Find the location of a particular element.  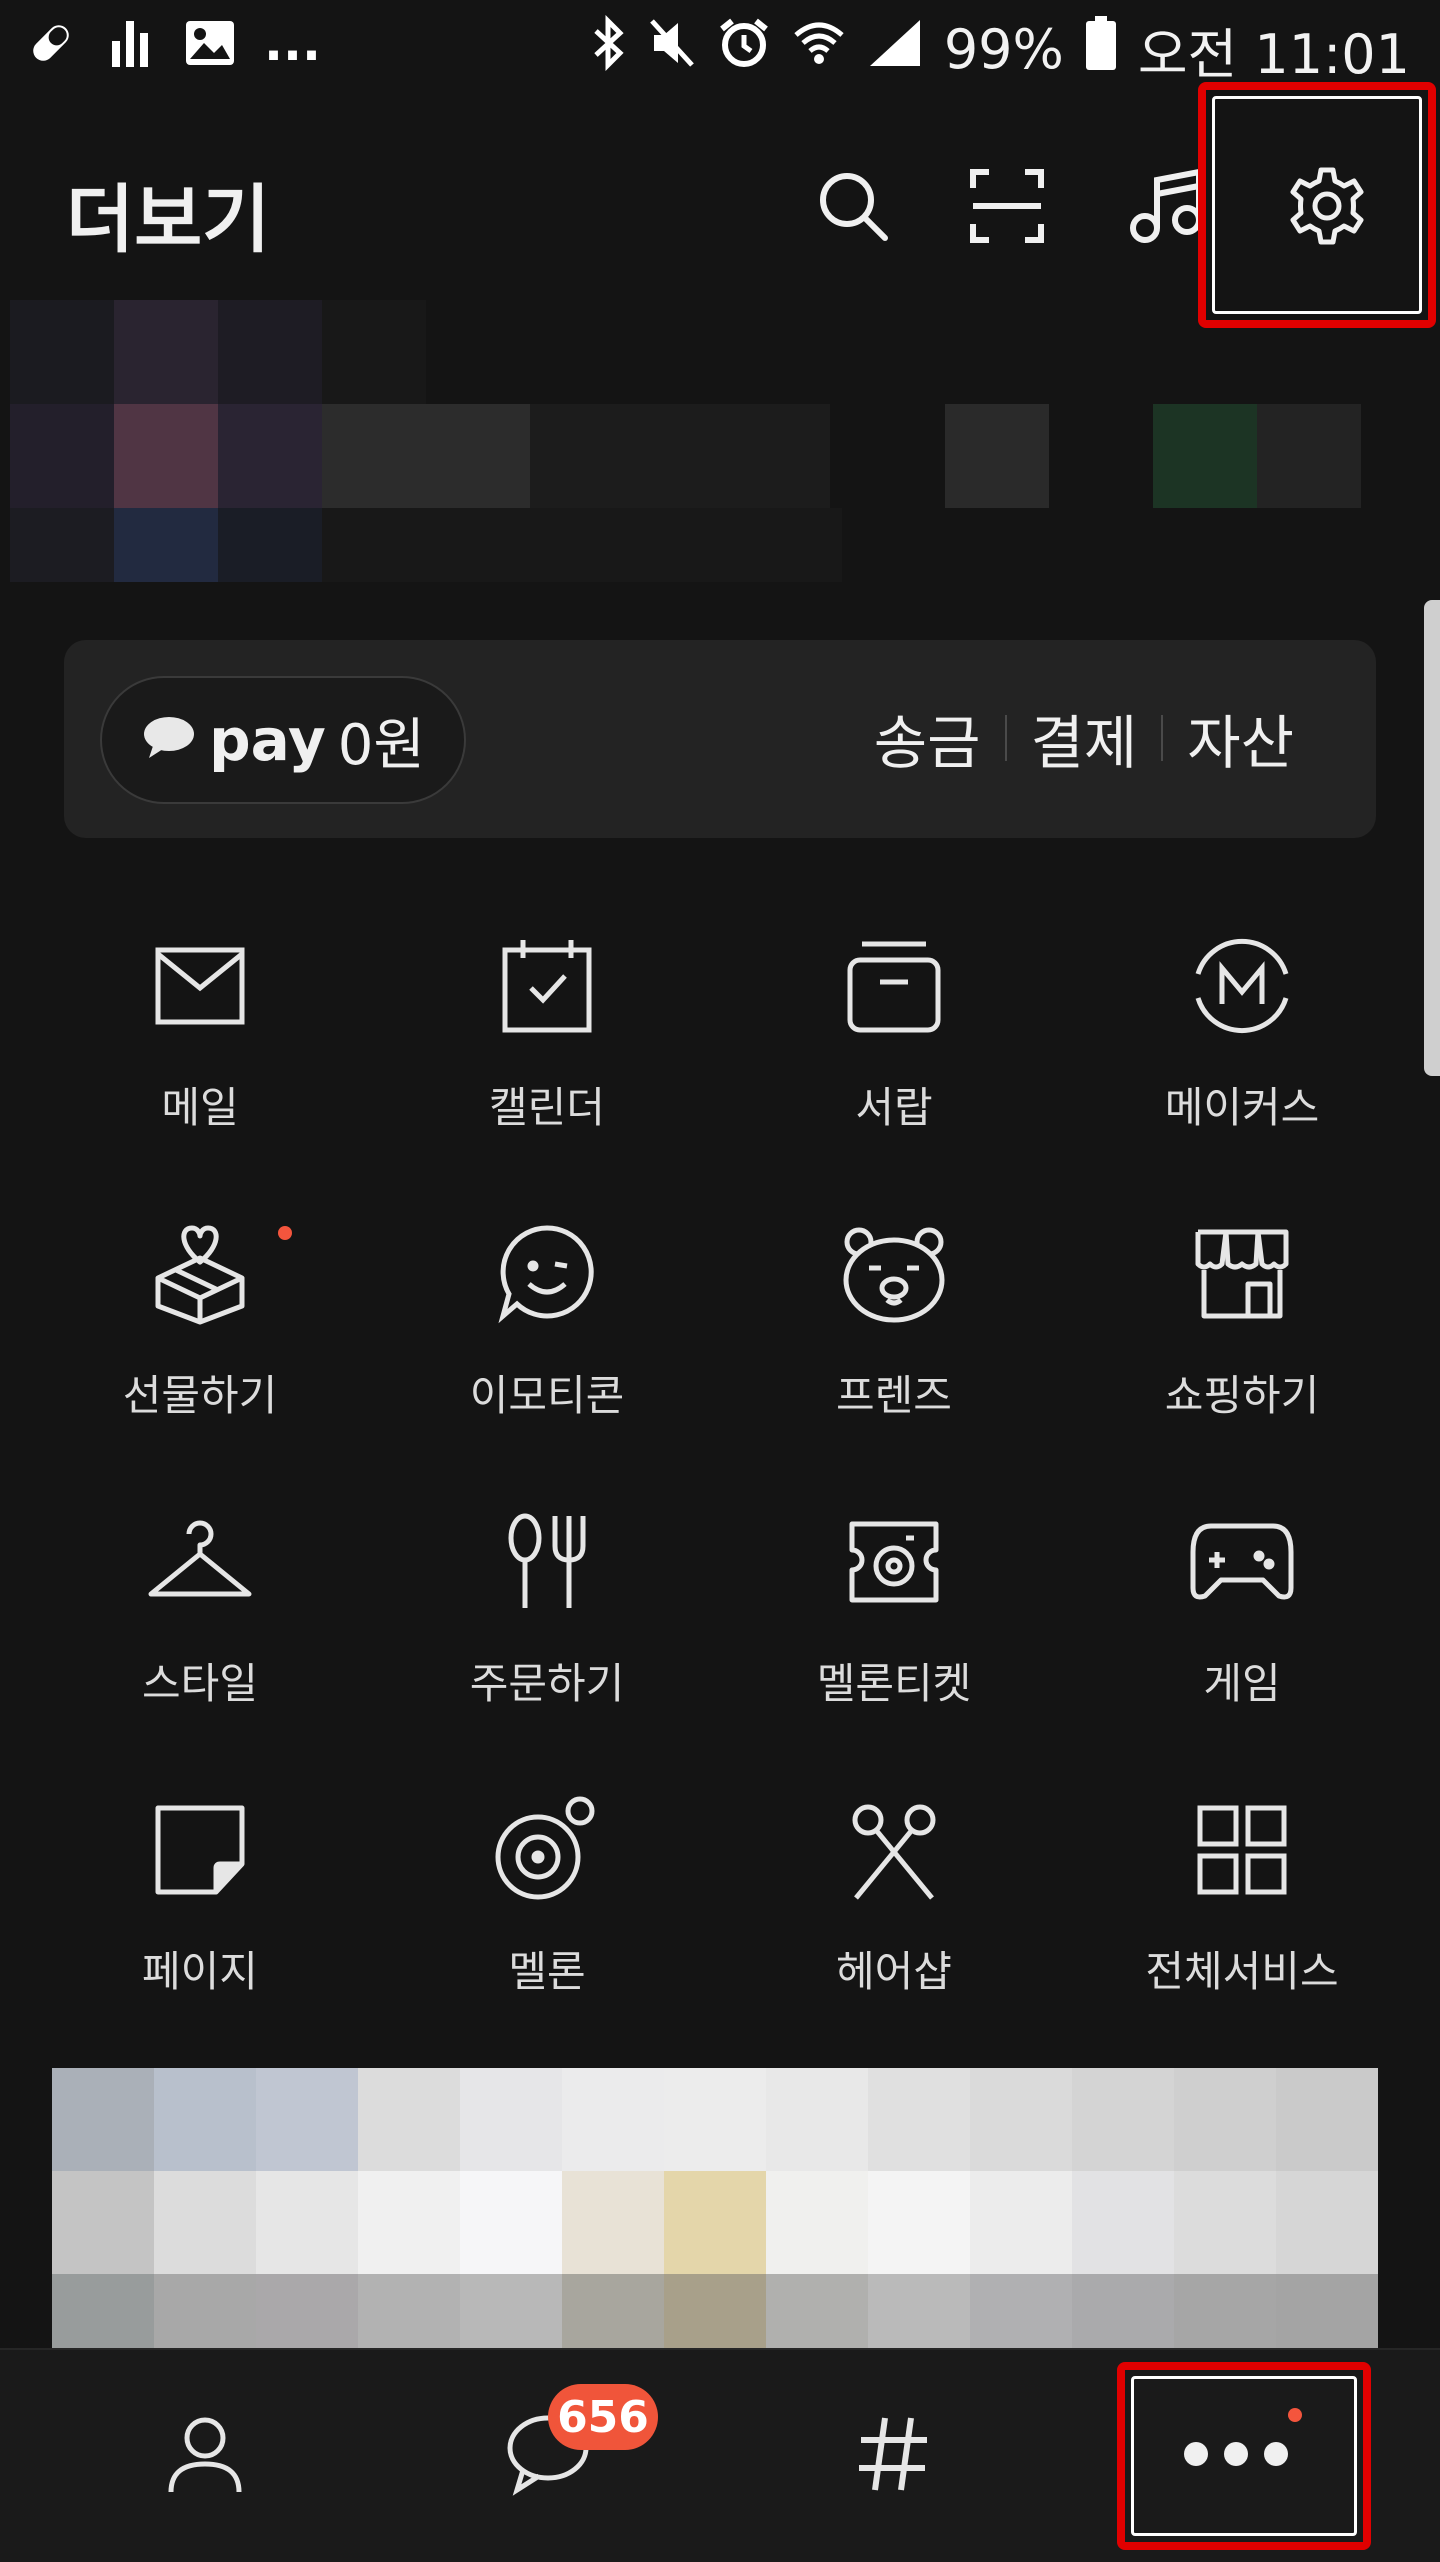

service-shopping: 쇼핑하기 is located at coordinates (1242, 1318).